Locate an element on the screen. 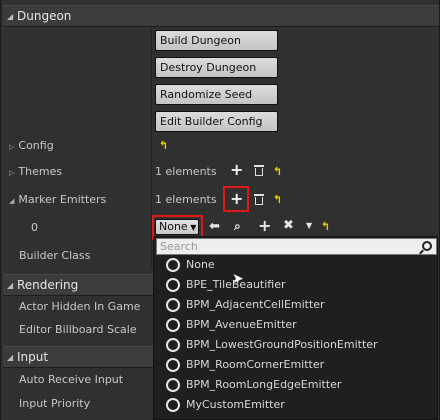  themes-count: 1 elements is located at coordinates (186, 171).